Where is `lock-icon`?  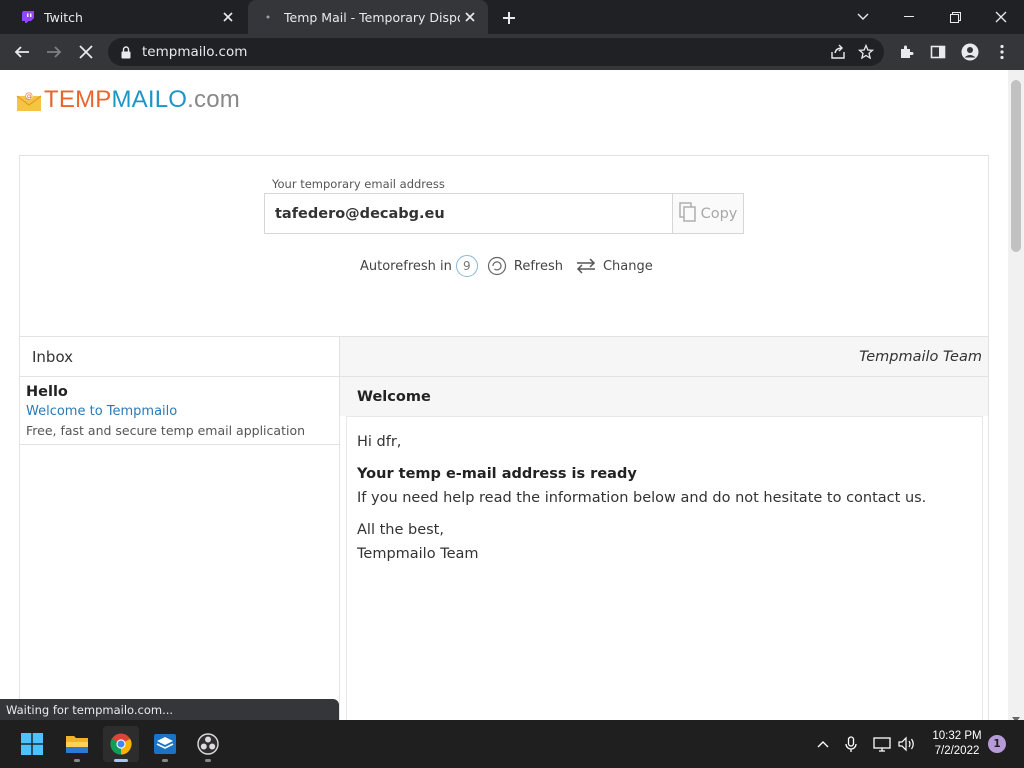
lock-icon is located at coordinates (126, 52).